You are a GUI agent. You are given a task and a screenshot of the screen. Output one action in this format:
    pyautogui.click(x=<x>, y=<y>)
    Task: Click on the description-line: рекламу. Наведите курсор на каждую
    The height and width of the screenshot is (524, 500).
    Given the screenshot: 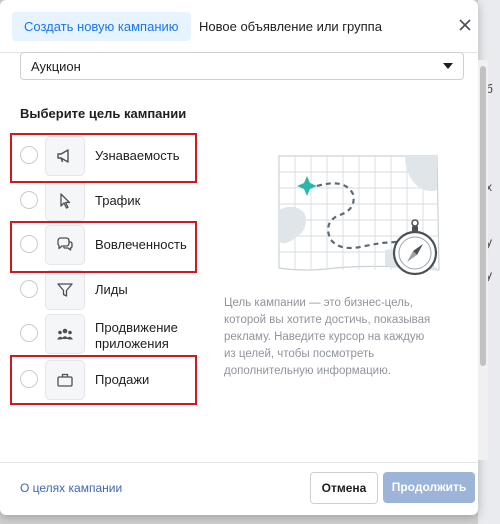 What is the action you would take?
    pyautogui.click(x=324, y=337)
    